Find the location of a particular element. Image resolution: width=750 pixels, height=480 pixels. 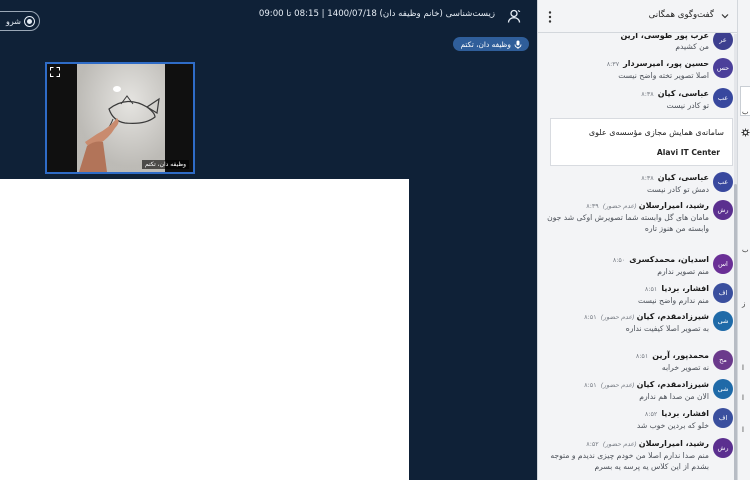

chat-message: عر عرب پور طوسی، آرین من کشیدم is located at coordinates (638, 41).